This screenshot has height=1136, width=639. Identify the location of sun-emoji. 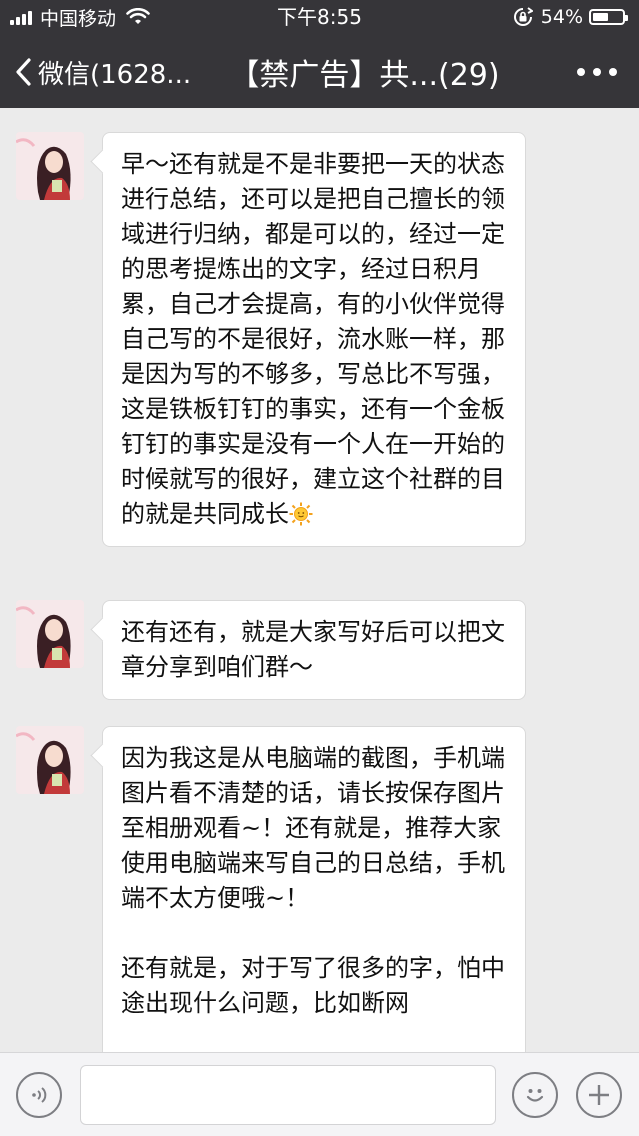
(301, 513).